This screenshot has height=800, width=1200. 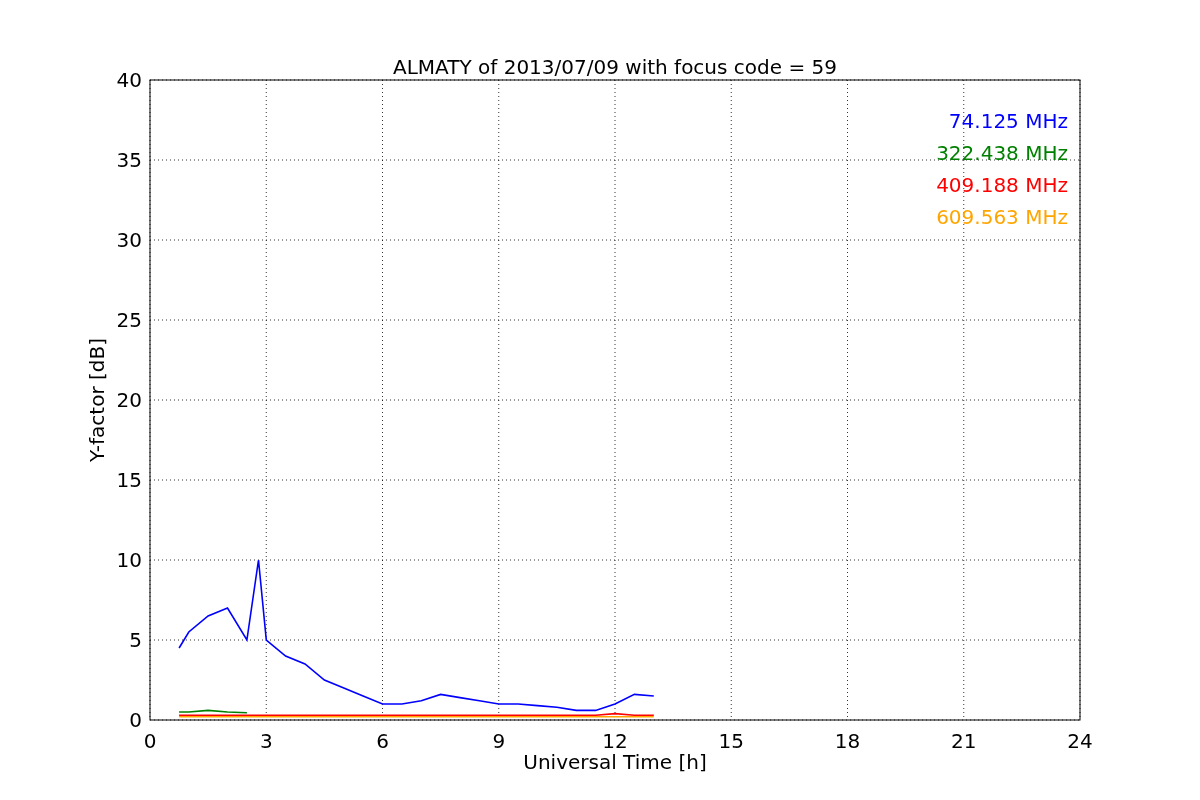 What do you see at coordinates (150, 741) in the screenshot?
I see `x-tick-label: 0` at bounding box center [150, 741].